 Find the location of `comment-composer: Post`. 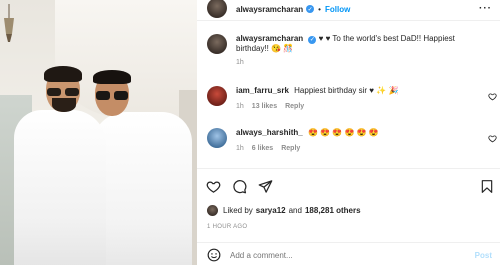

comment-composer: Post is located at coordinates (349, 255).